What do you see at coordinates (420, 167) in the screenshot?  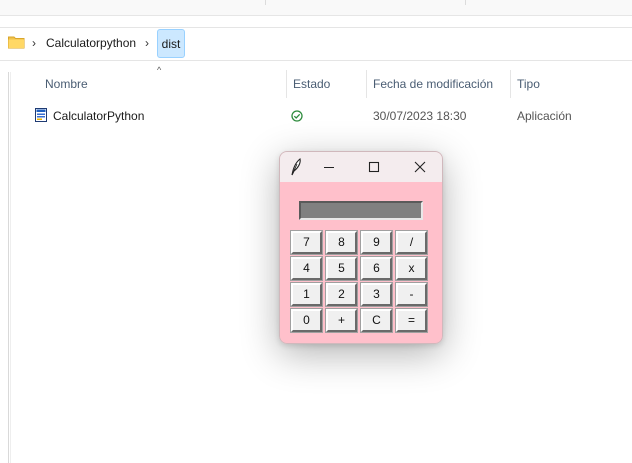 I see `close-icon` at bounding box center [420, 167].